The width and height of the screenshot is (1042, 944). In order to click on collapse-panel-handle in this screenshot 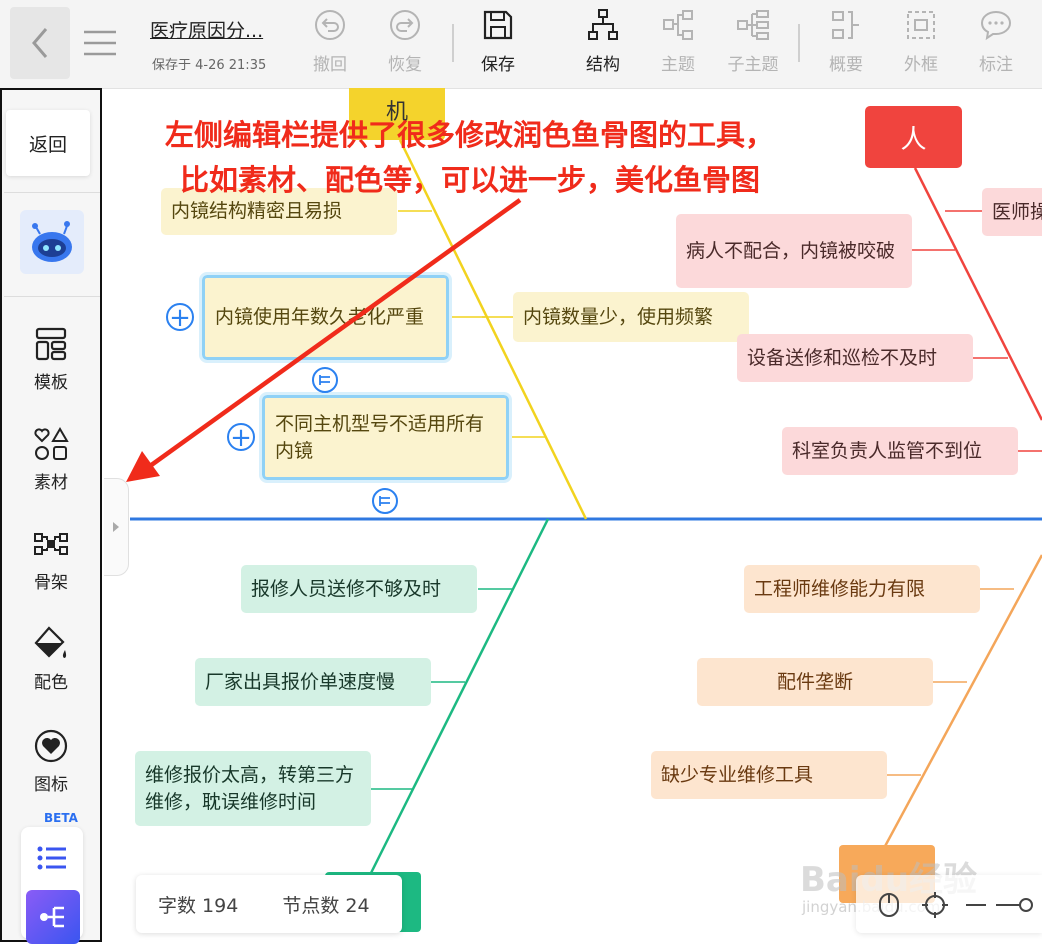, I will do `click(116, 527)`.